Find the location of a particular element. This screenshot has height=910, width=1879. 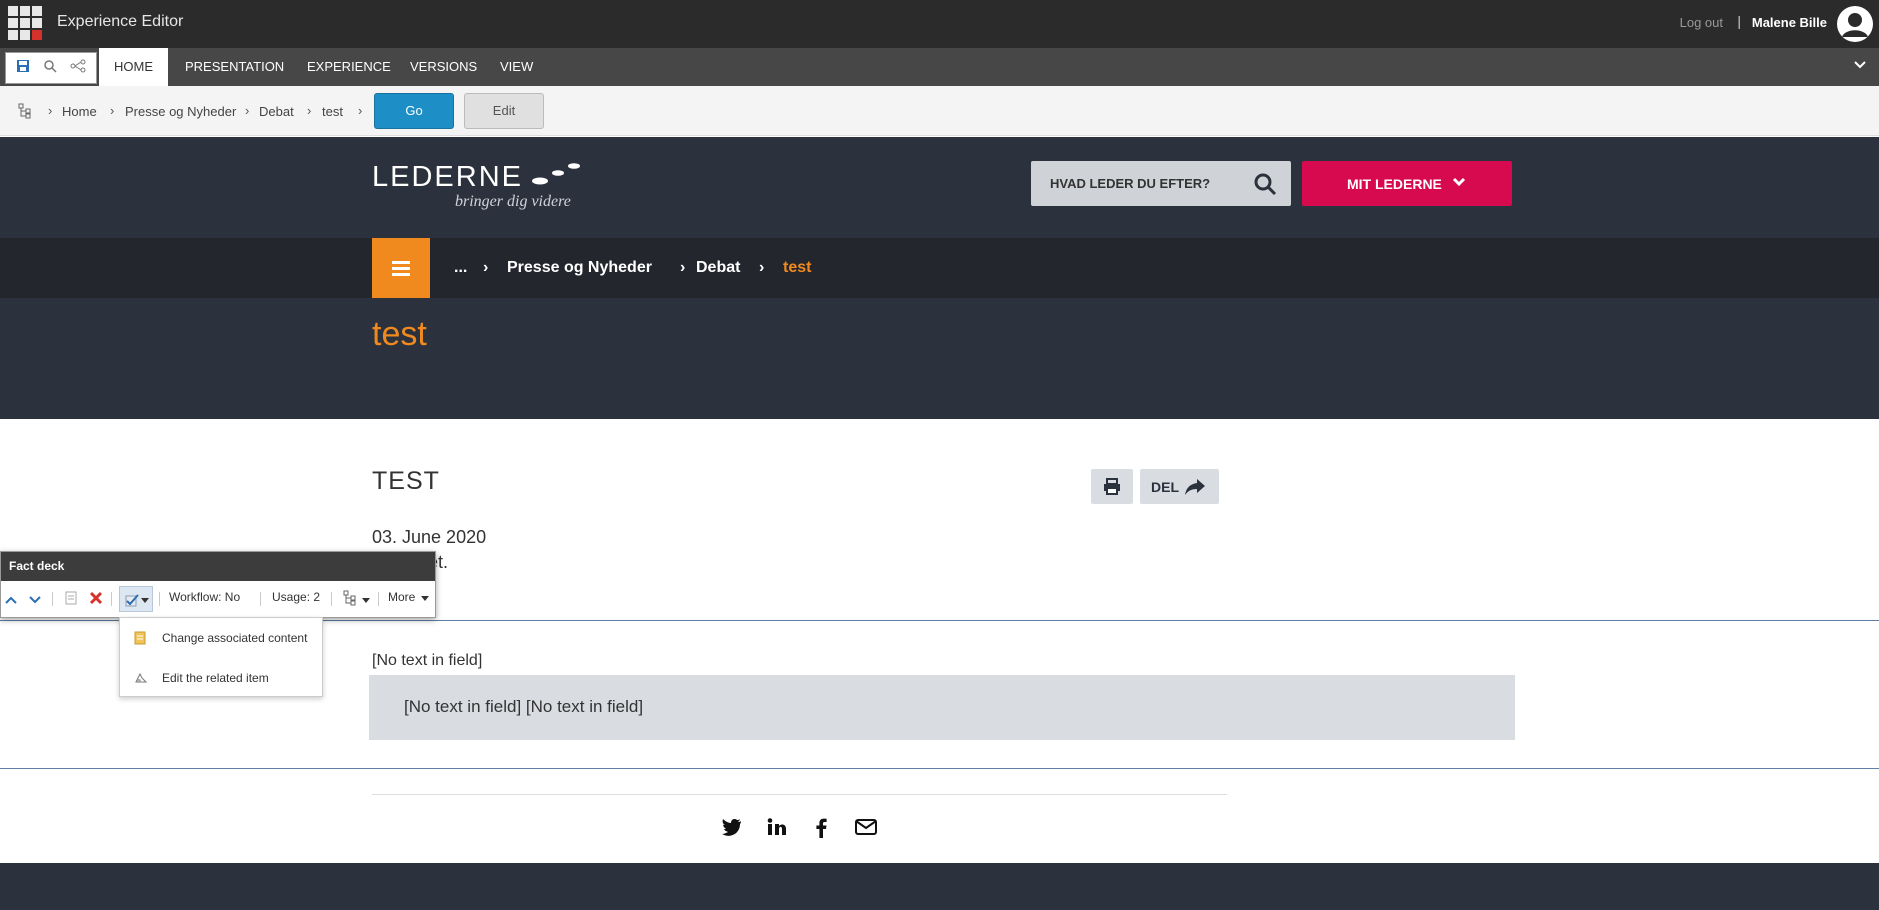

logo-tagline: bringer dig videre is located at coordinates (513, 201).